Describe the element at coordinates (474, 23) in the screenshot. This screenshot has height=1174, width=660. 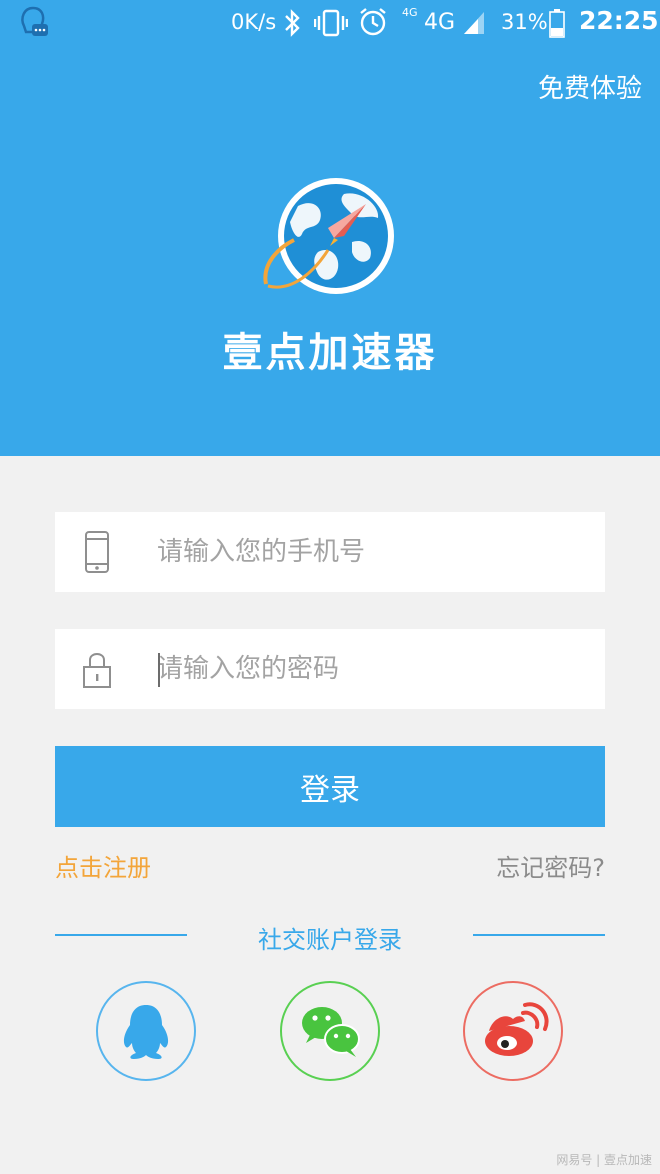
I see `signal-icon` at that location.